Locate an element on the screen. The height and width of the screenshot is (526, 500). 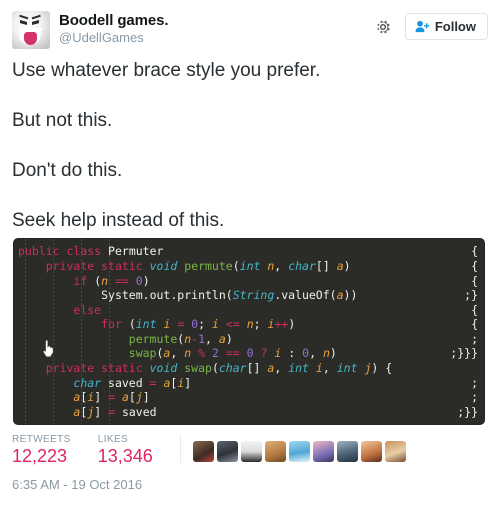
engagement-stats: RETWEETS 12,223 LIKES 13,346 is located at coordinates (250, 445).